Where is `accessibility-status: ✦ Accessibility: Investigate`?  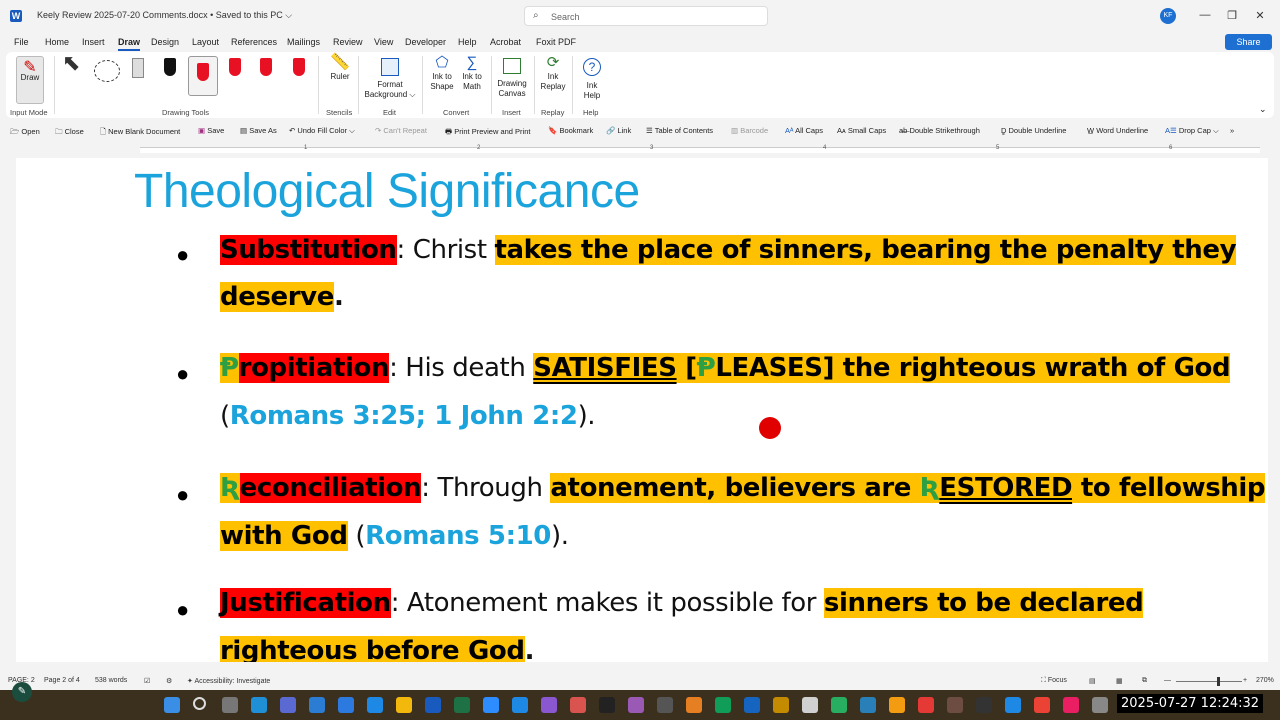
accessibility-status: ✦ Accessibility: Investigate is located at coordinates (228, 681).